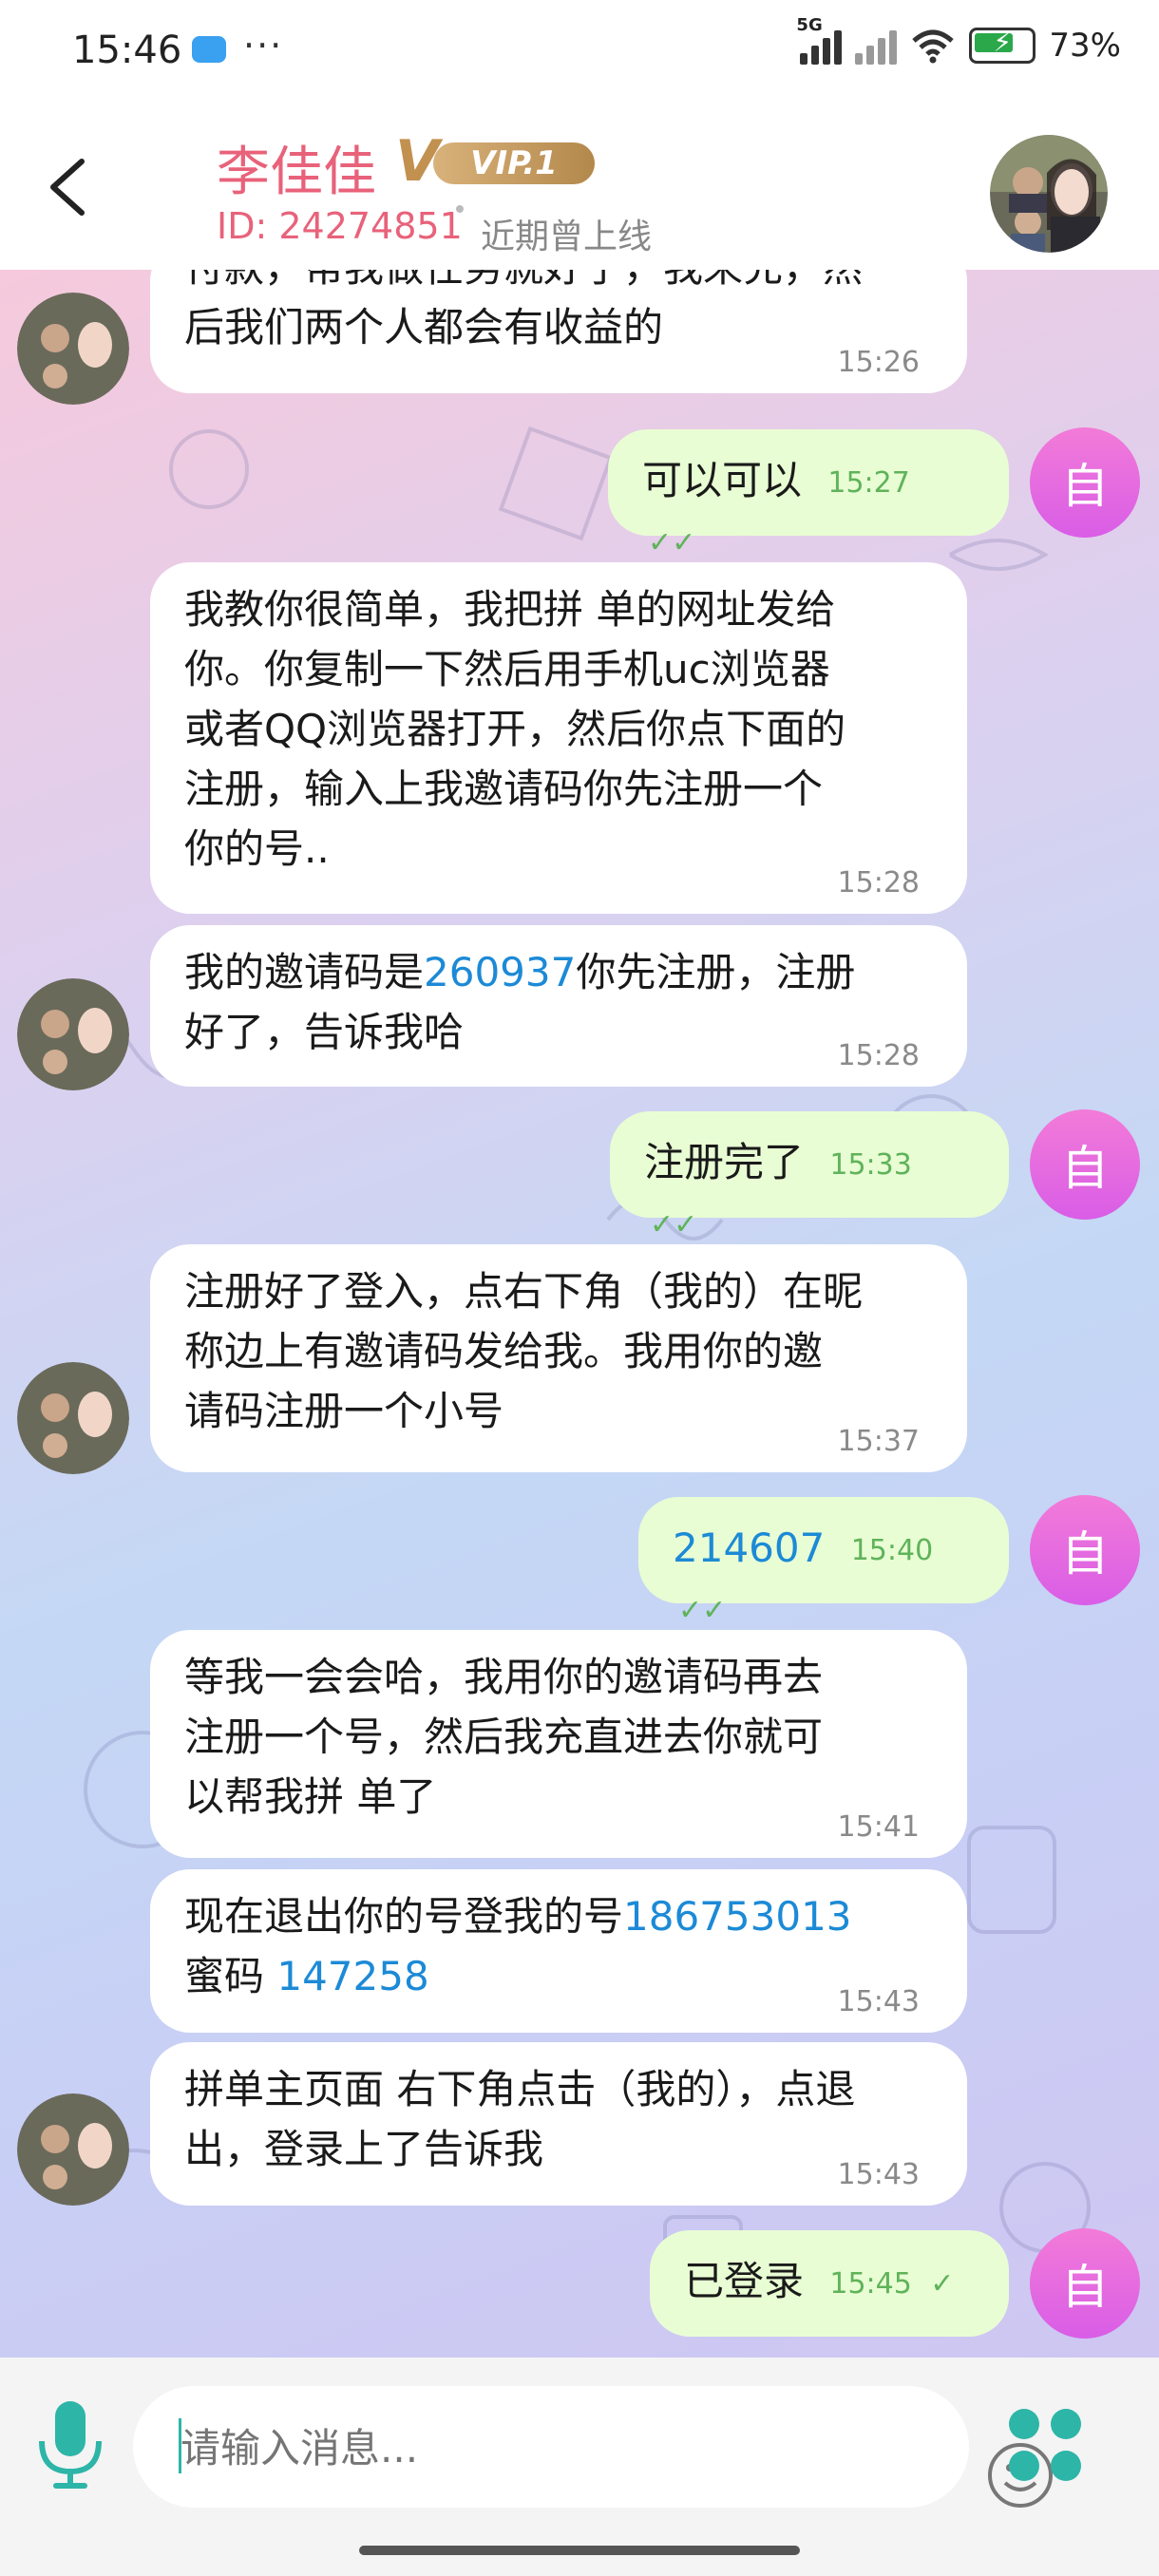 The height and width of the screenshot is (2576, 1159). Describe the element at coordinates (870, 1164) in the screenshot. I see `message-time: 15:33` at that location.